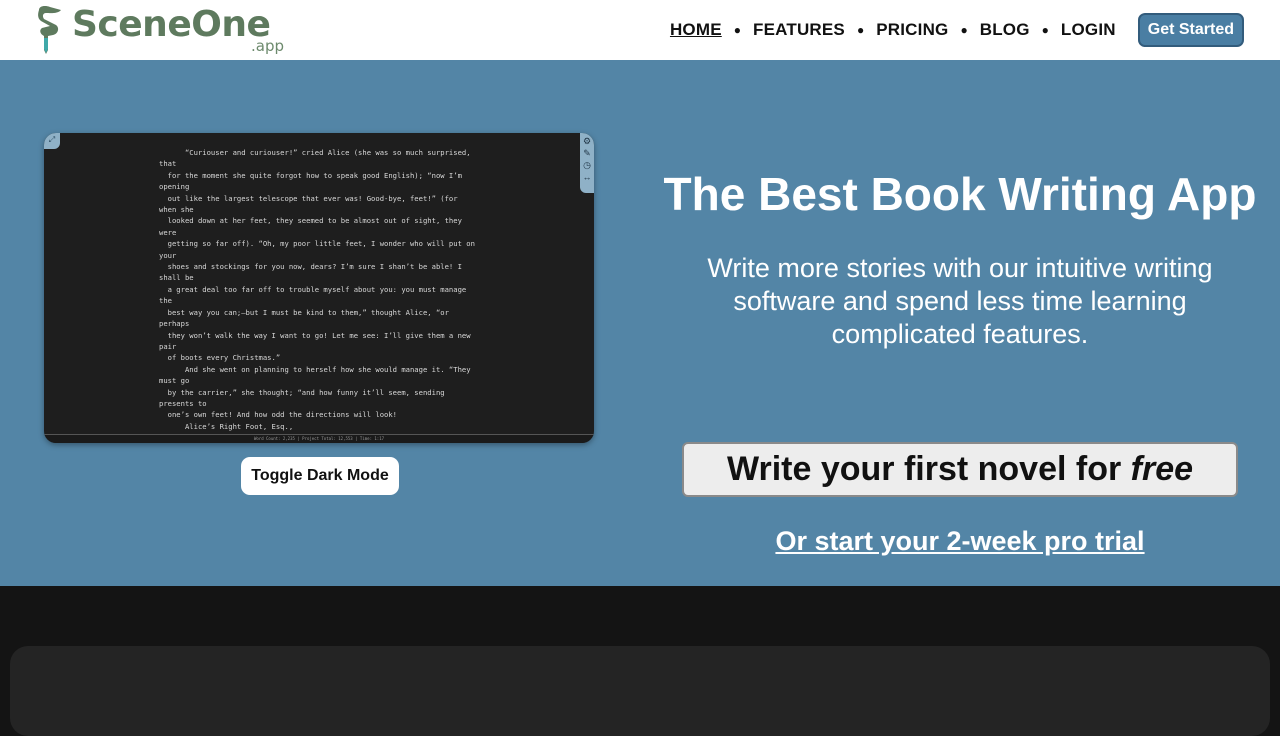 This screenshot has width=1280, height=736. Describe the element at coordinates (49, 30) in the screenshot. I see `pen-nib-logo-icon` at that location.